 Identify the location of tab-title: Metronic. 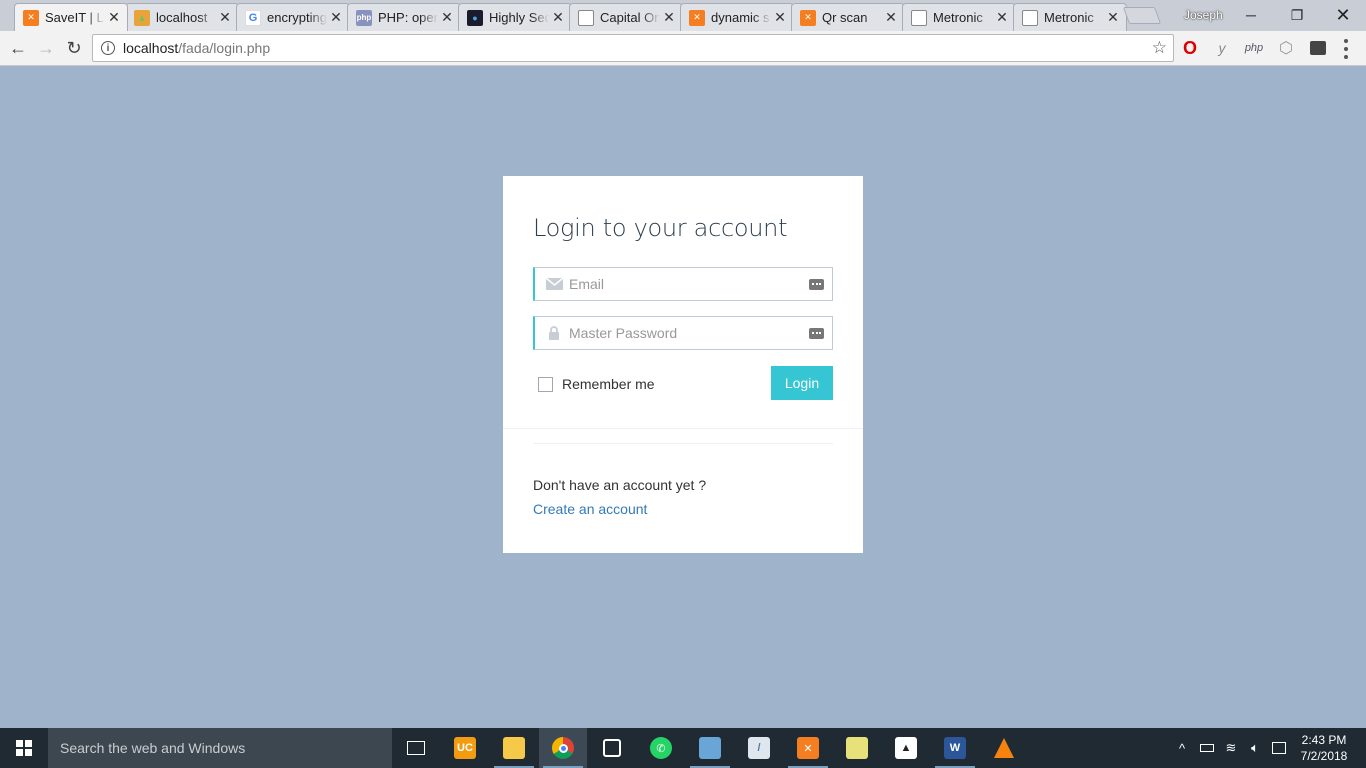
(958, 17).